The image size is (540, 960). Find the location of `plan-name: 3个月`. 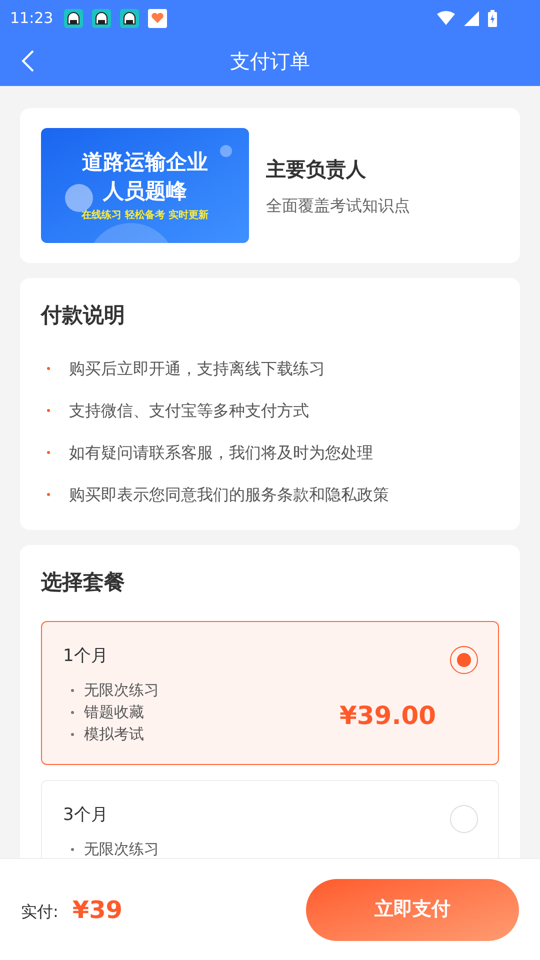

plan-name: 3个月 is located at coordinates (85, 815).